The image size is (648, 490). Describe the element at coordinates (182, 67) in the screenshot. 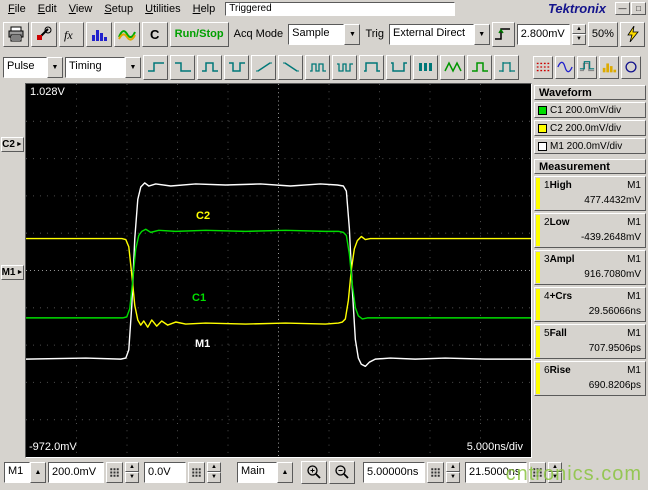

I see `meas-fall-step-button` at that location.